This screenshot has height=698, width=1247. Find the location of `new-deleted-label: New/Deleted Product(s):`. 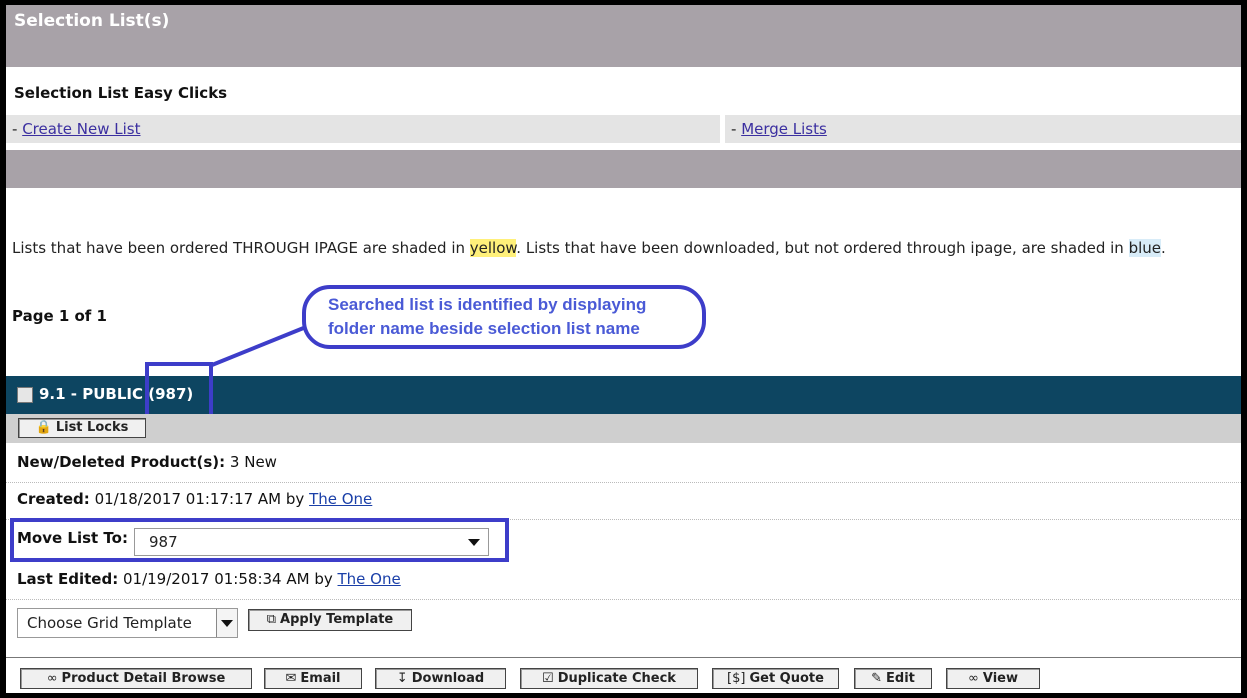

new-deleted-label: New/Deleted Product(s): is located at coordinates (121, 462).